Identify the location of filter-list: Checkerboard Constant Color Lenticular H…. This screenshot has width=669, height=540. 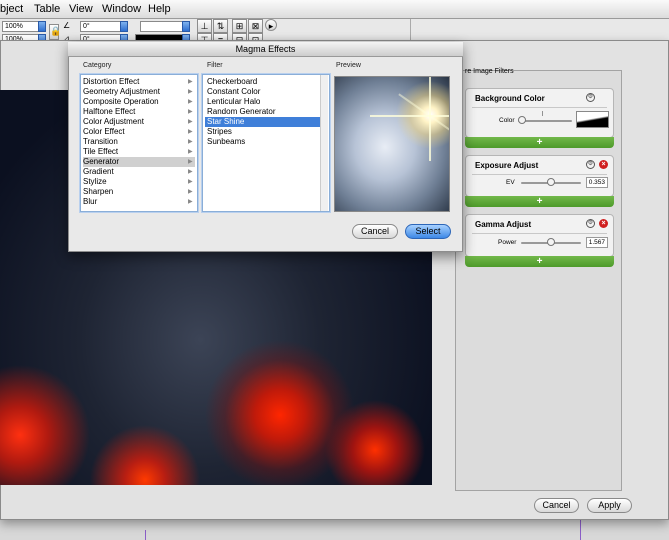
(266, 143).